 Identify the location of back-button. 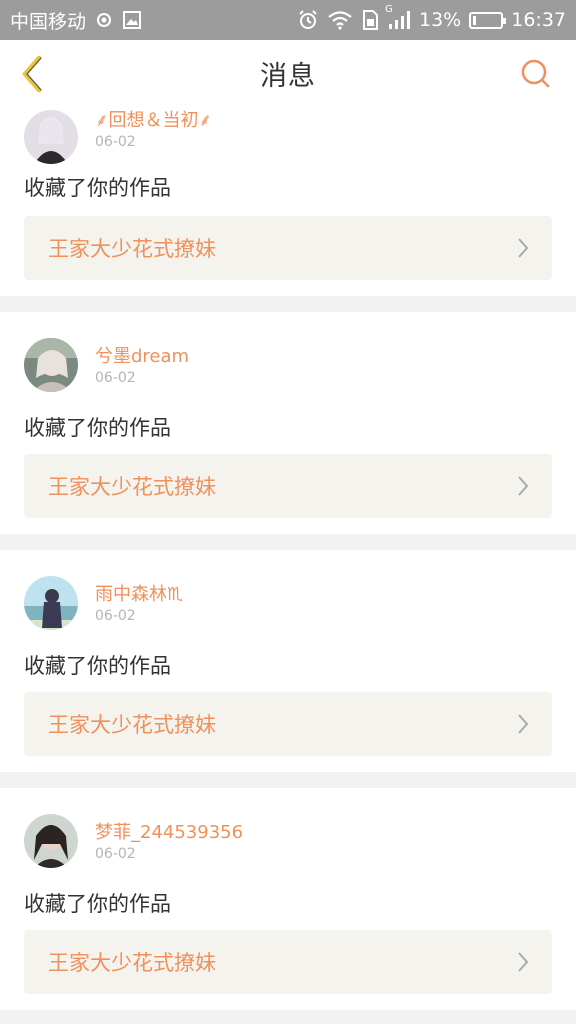
(32, 74).